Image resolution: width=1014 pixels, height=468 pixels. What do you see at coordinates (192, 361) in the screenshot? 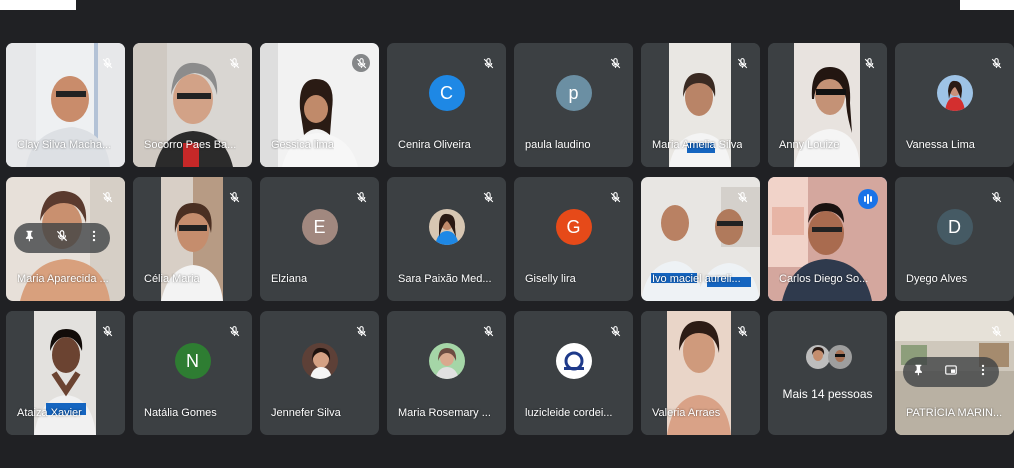
I see `participant-avatar: N` at bounding box center [192, 361].